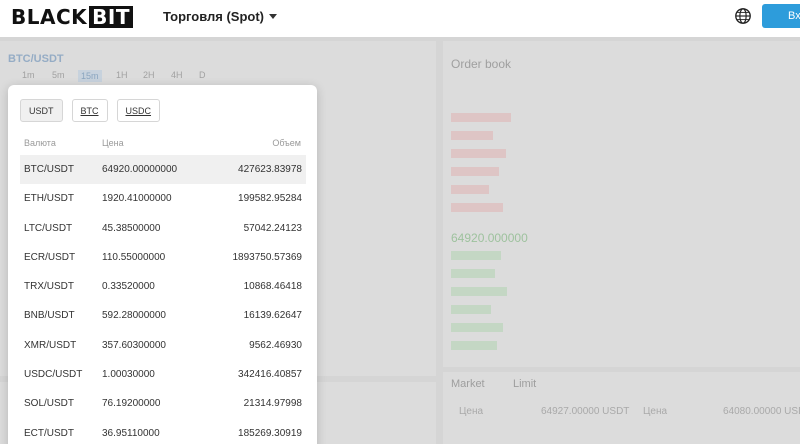  I want to click on pair-volume: 185269.30919, so click(270, 433).